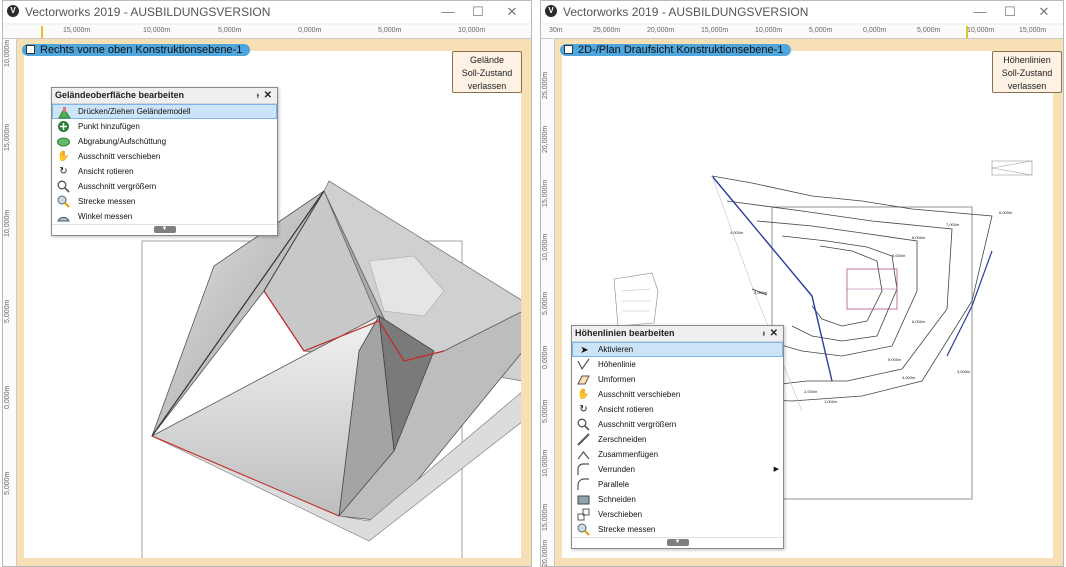 The height and width of the screenshot is (567, 1066). I want to click on knife-icon, so click(583, 439).